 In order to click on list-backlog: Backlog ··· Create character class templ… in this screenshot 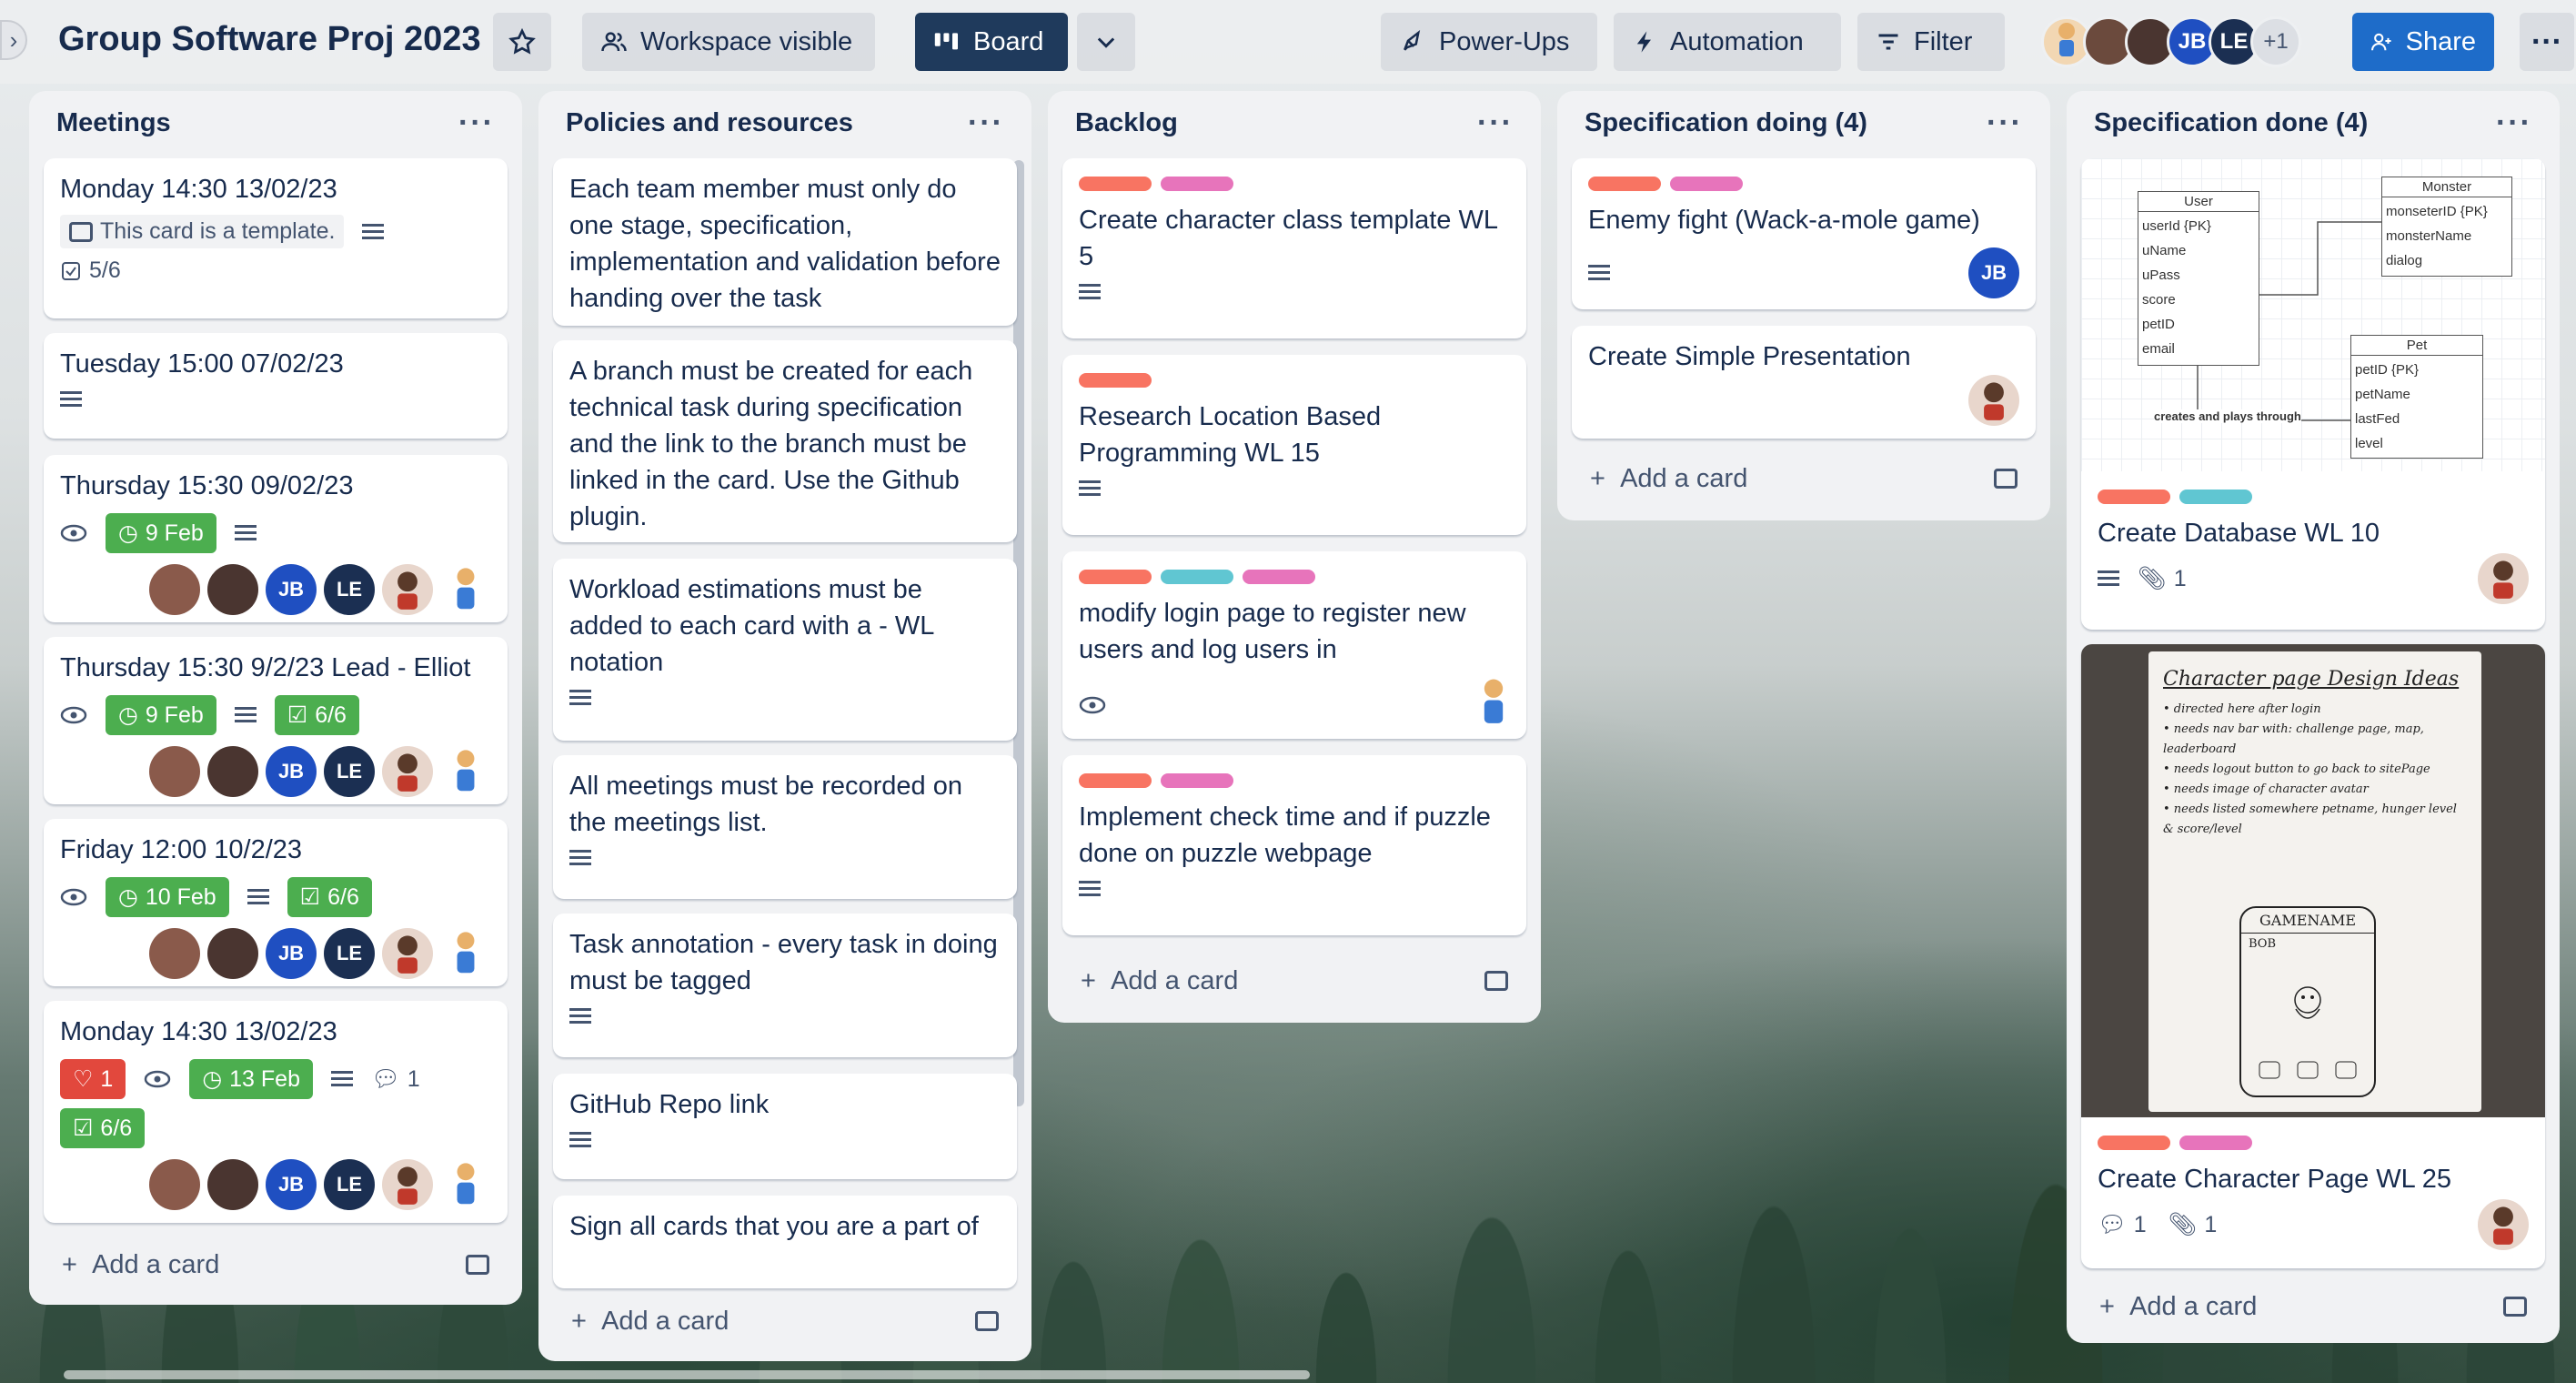, I will do `click(1294, 557)`.